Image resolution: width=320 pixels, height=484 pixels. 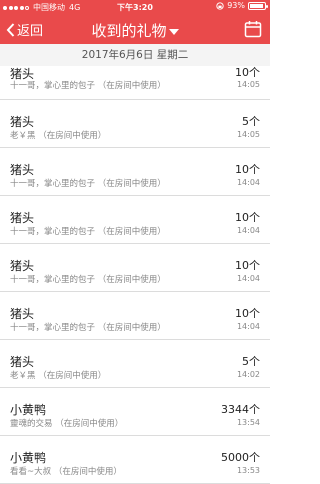 I want to click on gift-row: 猪头老￥黑 （在房间中使用） 5个 14:05, so click(x=135, y=124).